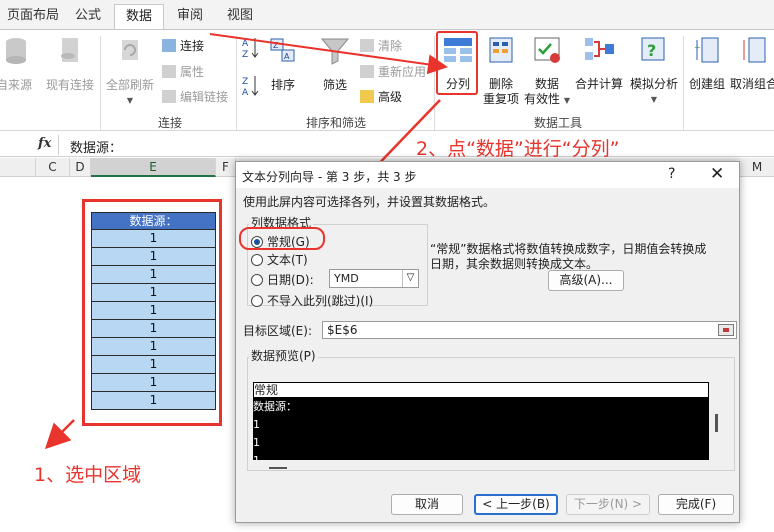  I want to click on close-icon: ✕, so click(717, 174).